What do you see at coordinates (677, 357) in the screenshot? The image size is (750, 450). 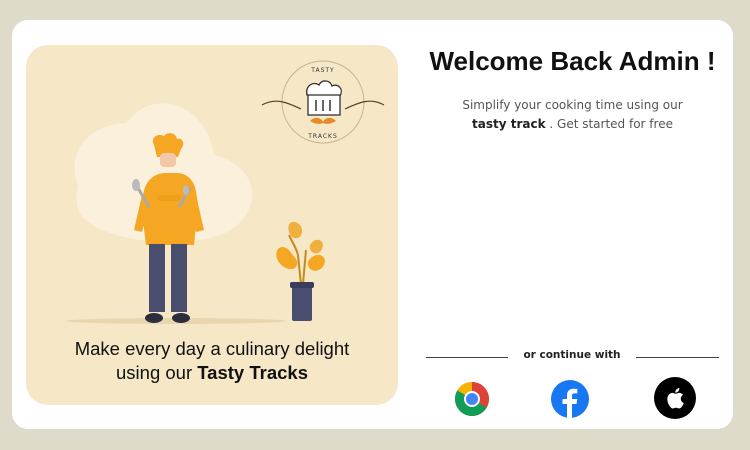 I see `divider-right` at bounding box center [677, 357].